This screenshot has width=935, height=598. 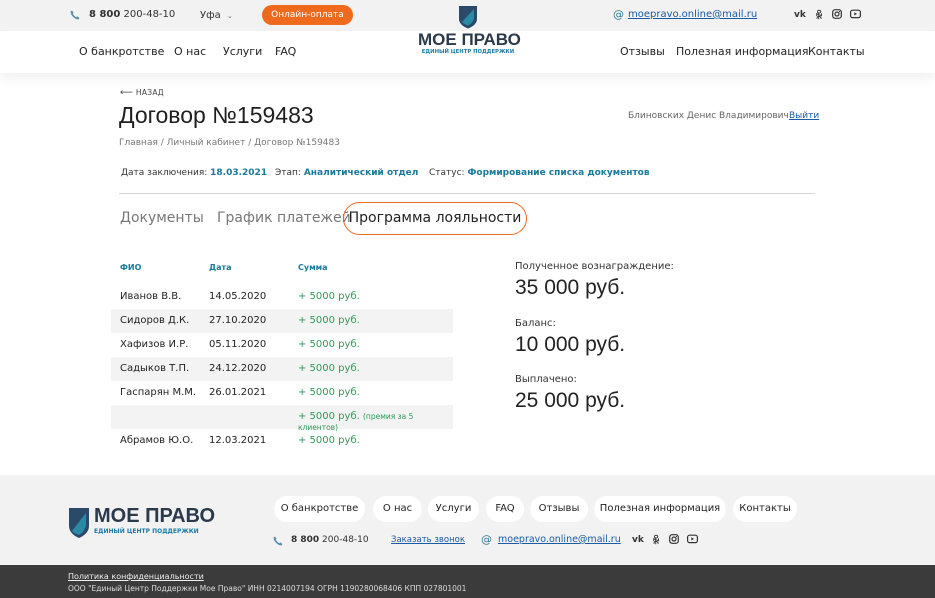 I want to click on column-header-name: ФИО, so click(x=131, y=267).